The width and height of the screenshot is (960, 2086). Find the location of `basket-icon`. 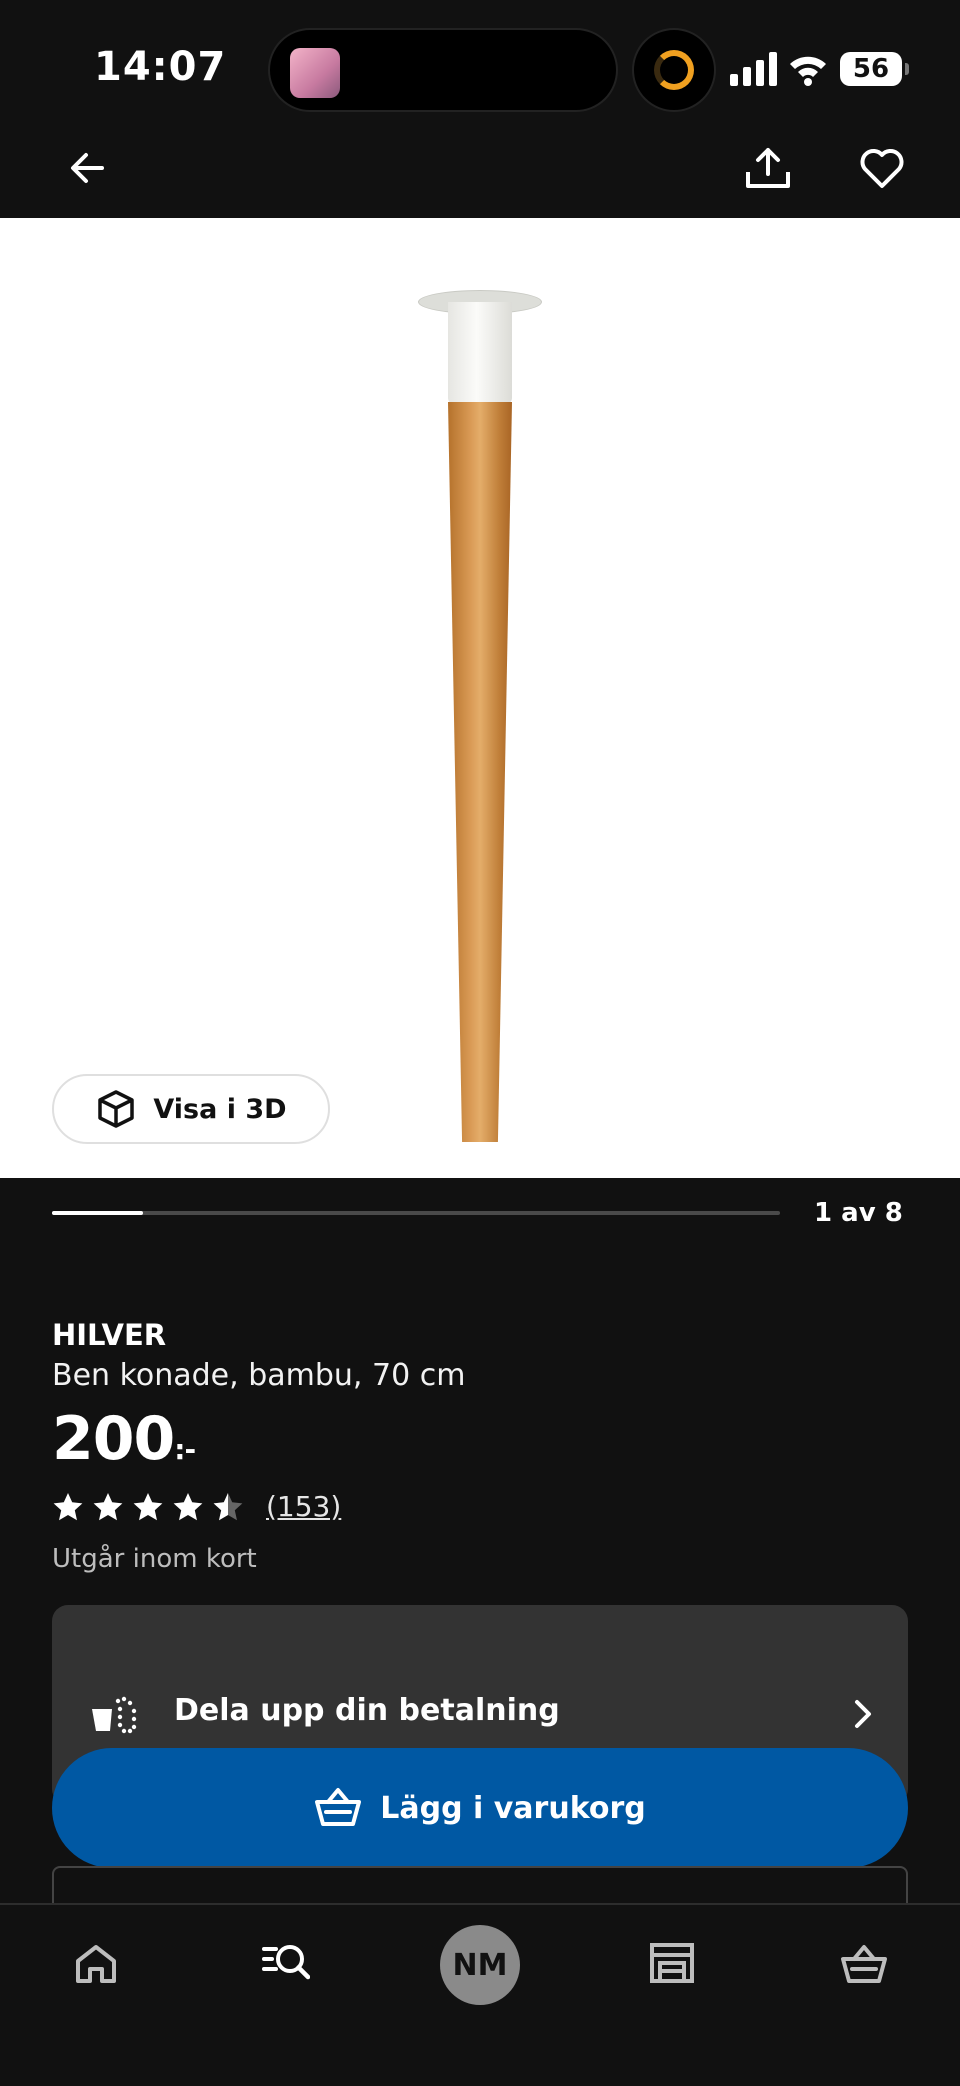

basket-icon is located at coordinates (338, 1807).